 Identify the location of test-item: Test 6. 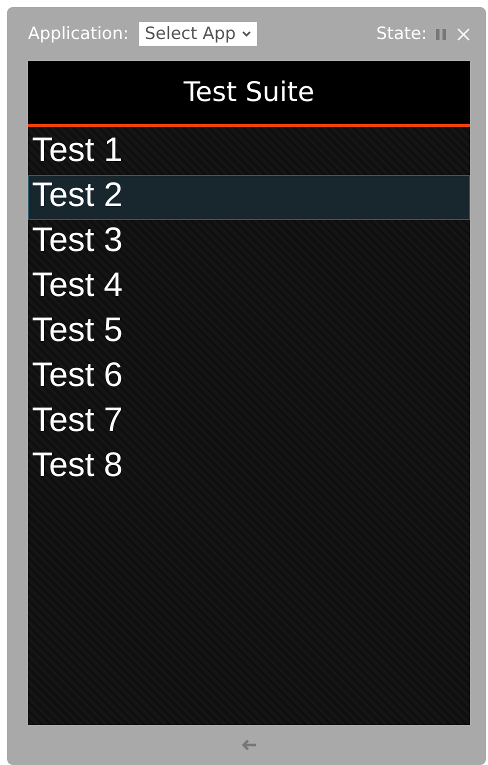
(249, 377).